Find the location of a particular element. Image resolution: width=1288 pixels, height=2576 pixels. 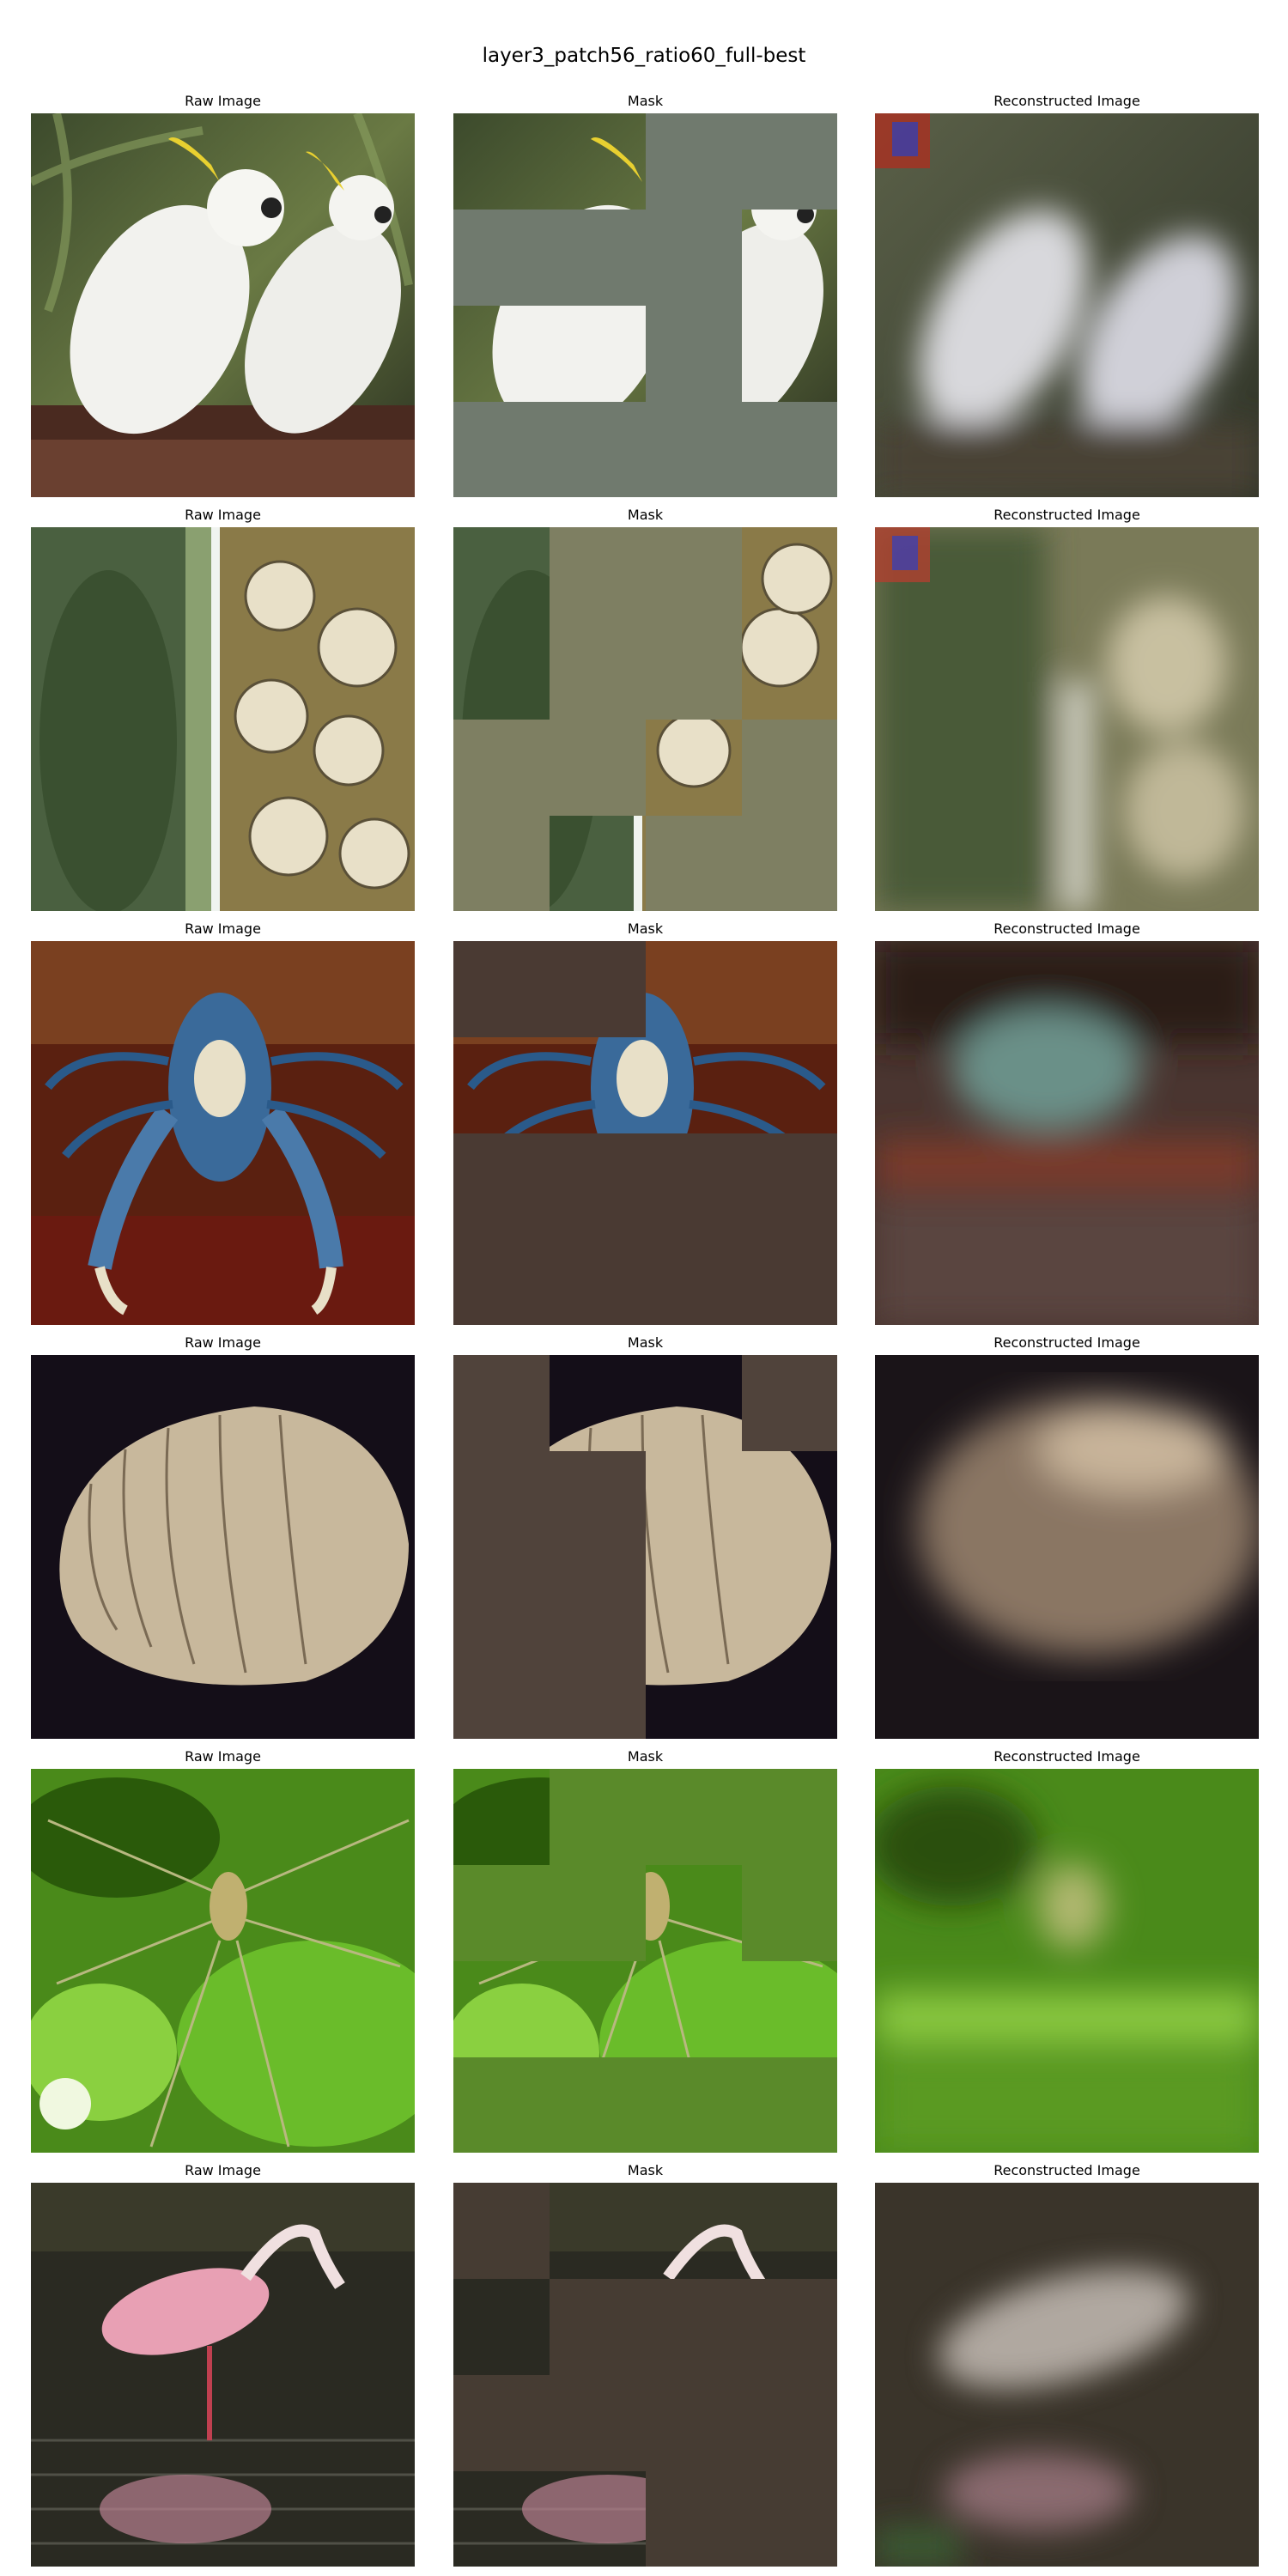

harvestman-masked-picture is located at coordinates (645, 1961).